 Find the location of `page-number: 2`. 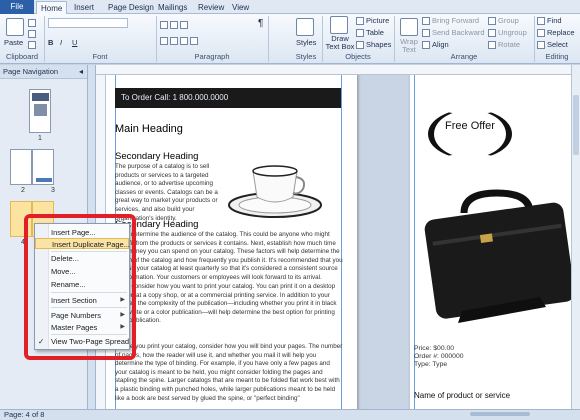

page-number: 2 is located at coordinates (23, 190).